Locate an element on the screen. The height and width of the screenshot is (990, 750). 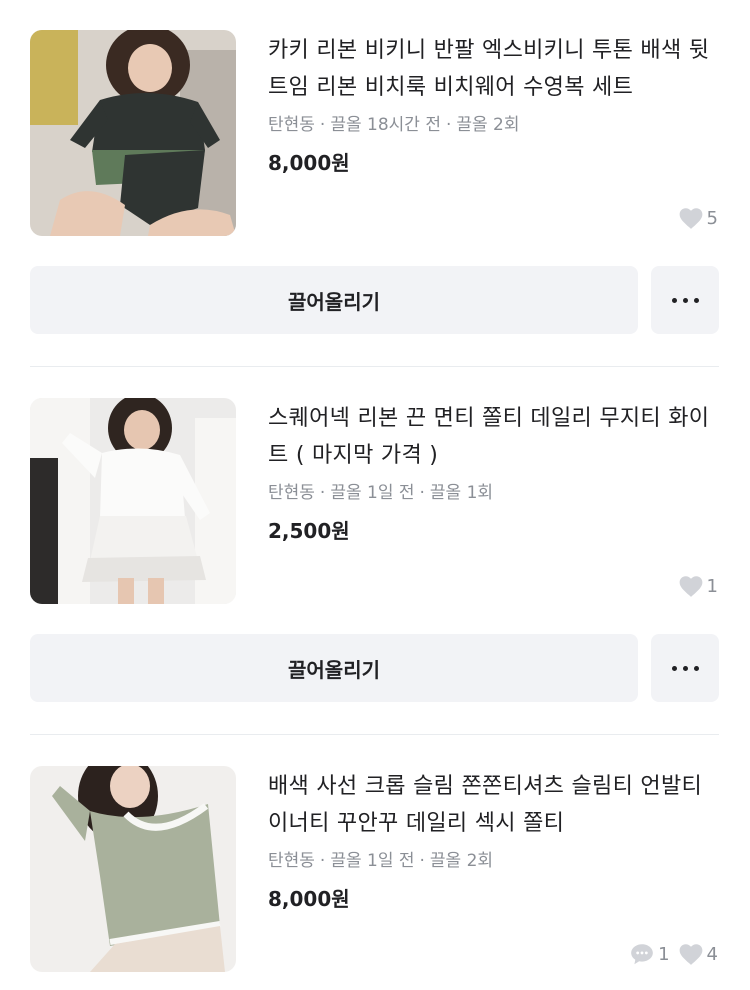
product-photo-sage-top is located at coordinates (133, 869).